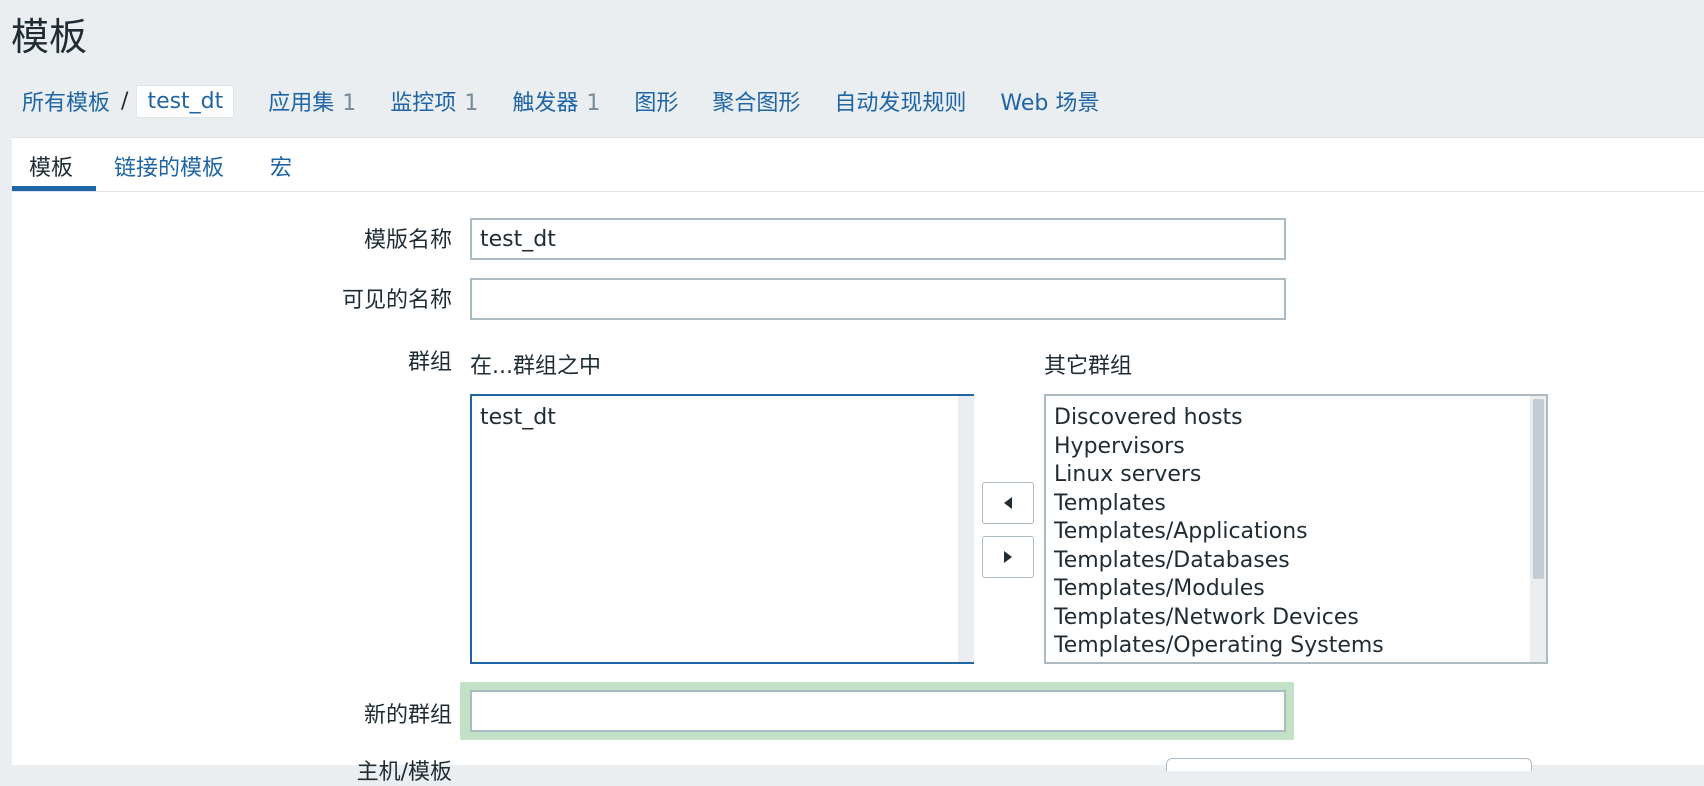  I want to click on nav-web-scenarios: Web 场景, so click(1049, 101).